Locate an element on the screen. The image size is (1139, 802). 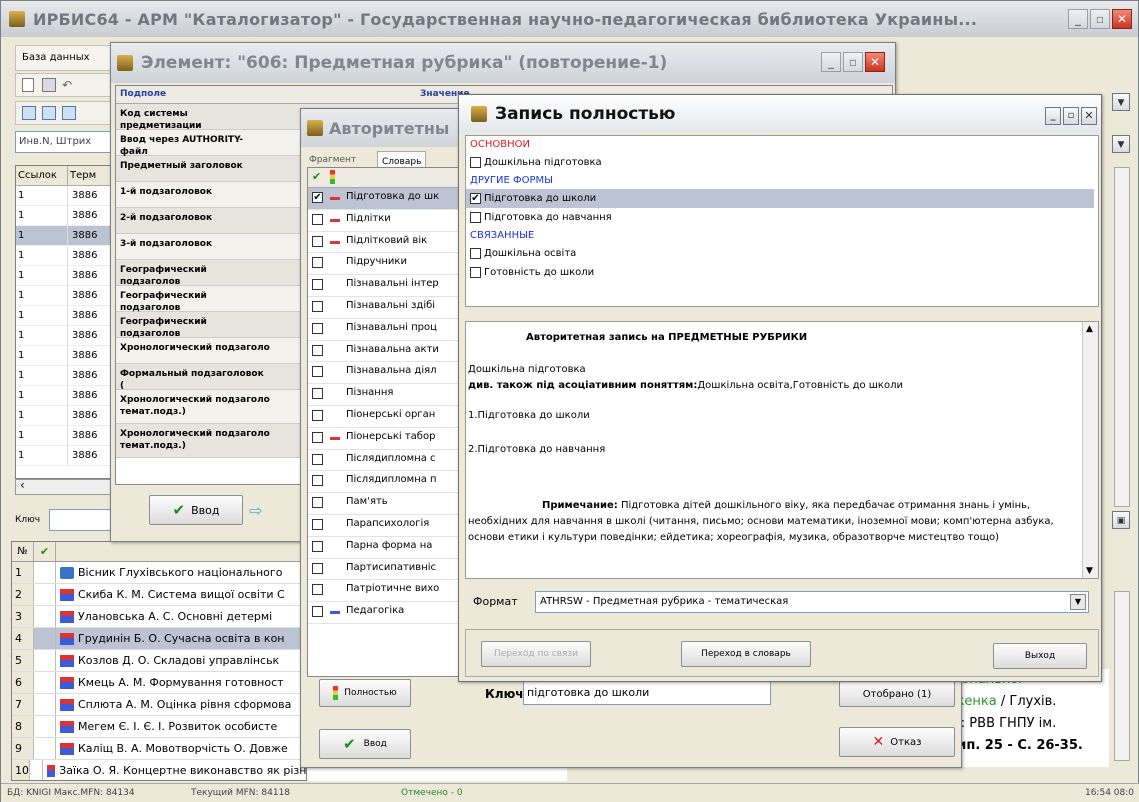
authority-row: Партисипативніс is located at coordinates (385, 570).